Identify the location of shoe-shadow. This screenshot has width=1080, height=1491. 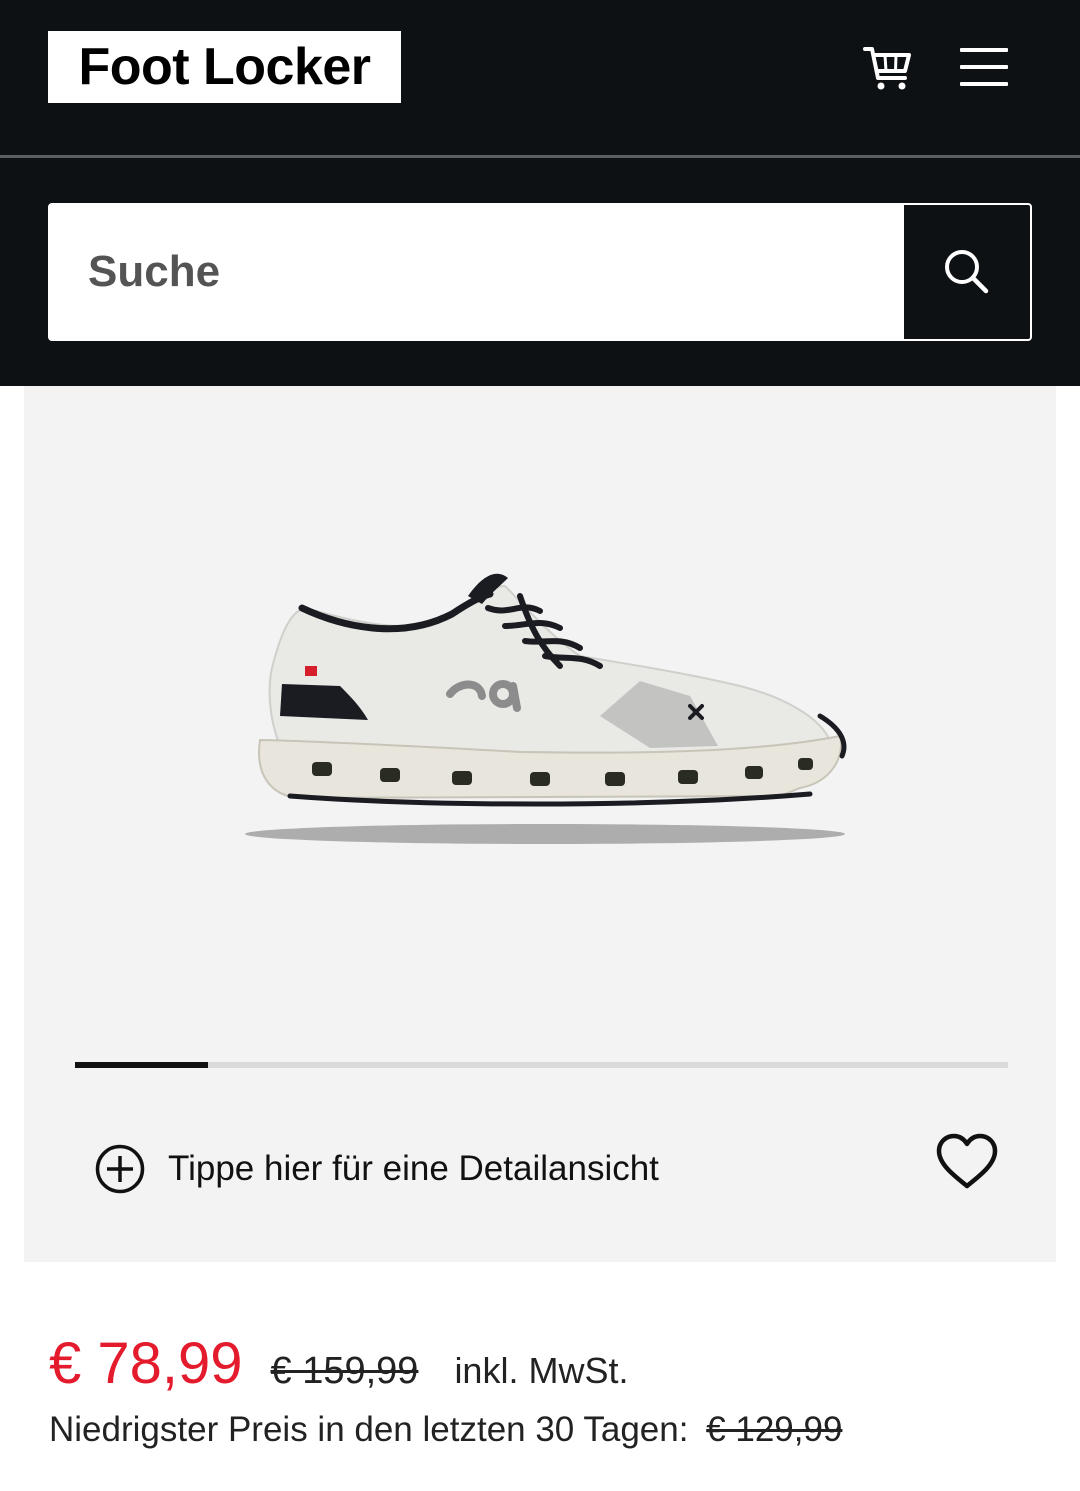
(545, 834).